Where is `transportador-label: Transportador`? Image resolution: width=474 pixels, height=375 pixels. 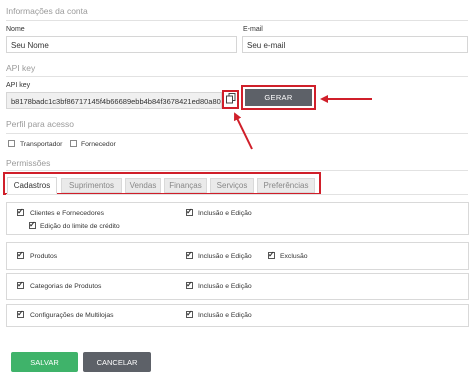
transportador-label: Transportador is located at coordinates (41, 144).